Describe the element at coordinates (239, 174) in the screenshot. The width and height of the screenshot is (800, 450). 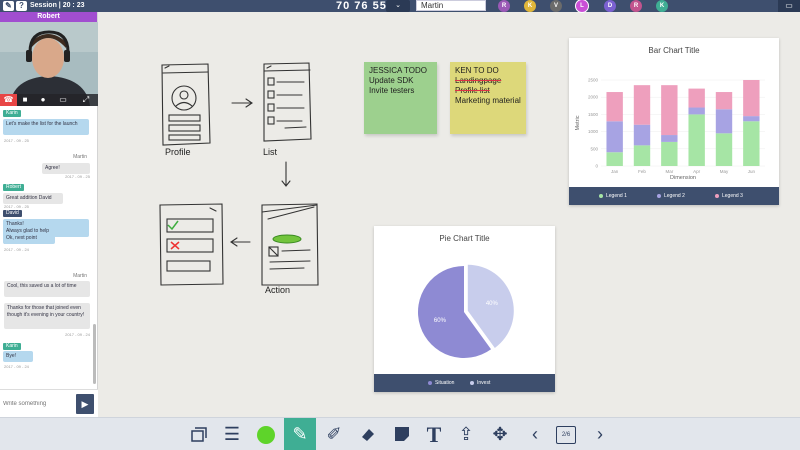
I see `wireframe-sketch` at that location.